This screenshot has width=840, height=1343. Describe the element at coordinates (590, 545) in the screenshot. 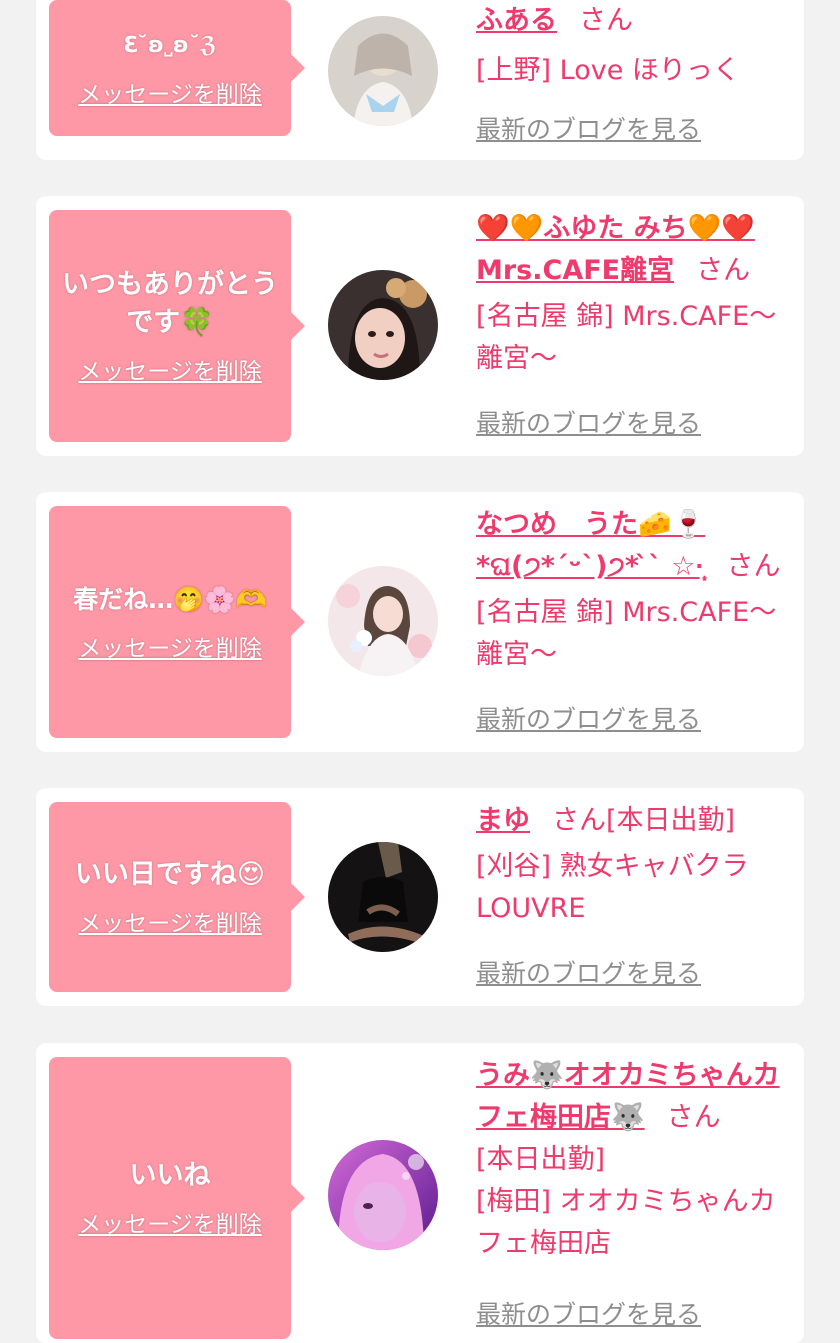

I see `user-name-link: なつめ うた🧀🍷 *ଘ(੭*ˊᵕˋ)੭* ̀ˋ ☆·̩͙` at that location.